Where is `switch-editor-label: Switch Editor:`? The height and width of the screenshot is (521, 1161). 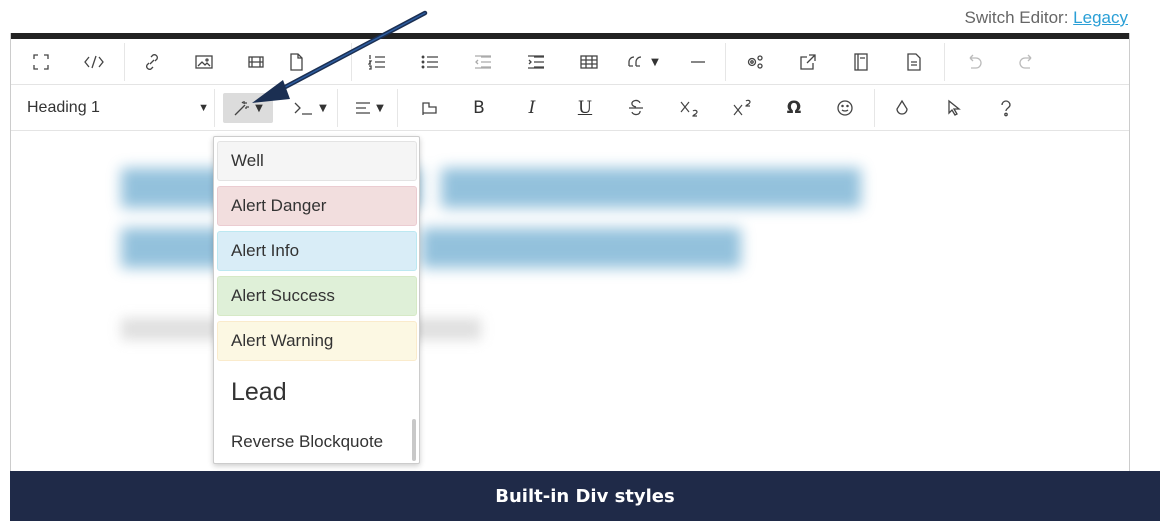
switch-editor-label: Switch Editor: is located at coordinates (1016, 17).